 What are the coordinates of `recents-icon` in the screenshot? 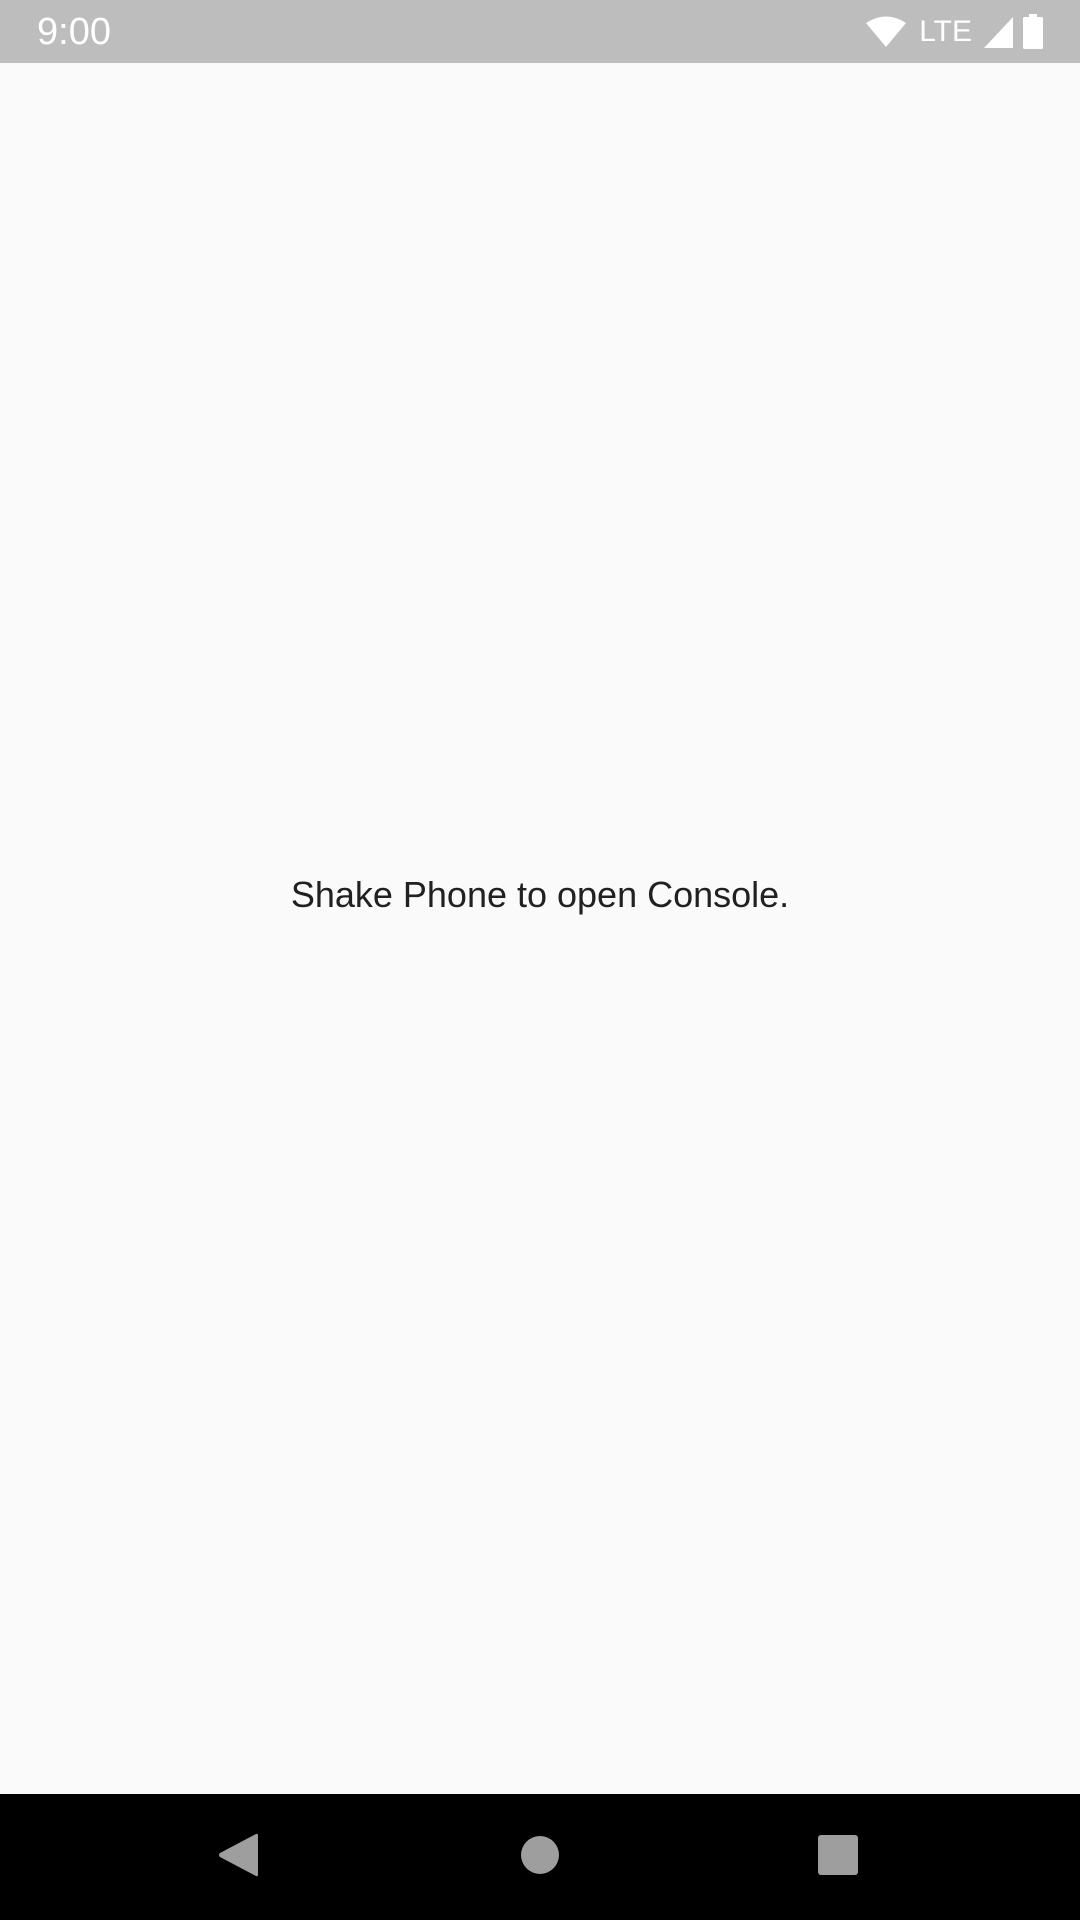 It's located at (838, 1857).